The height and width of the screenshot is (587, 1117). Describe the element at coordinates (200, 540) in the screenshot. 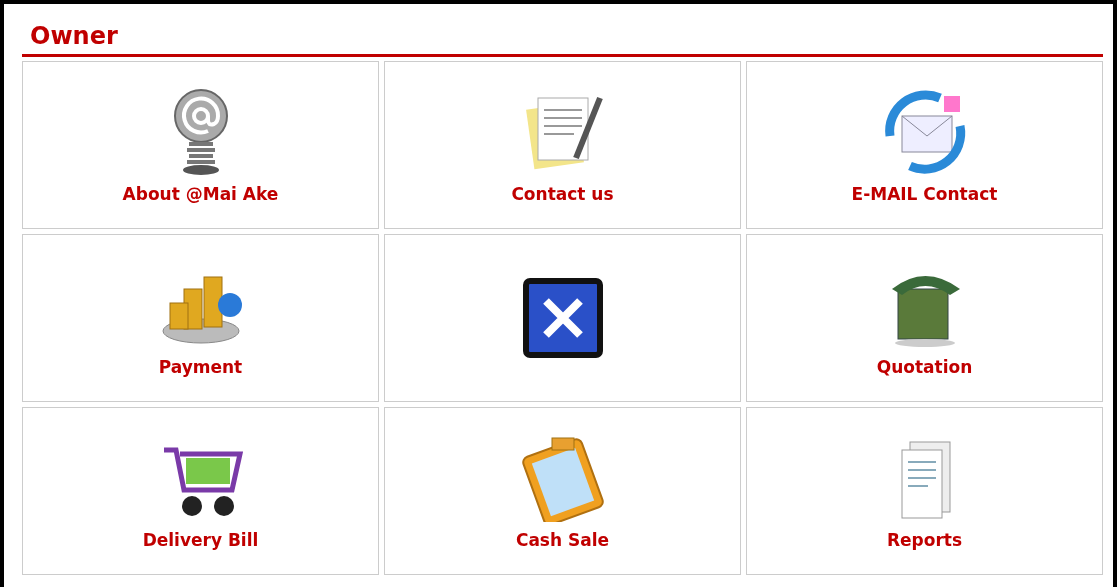

I see `tile-label: Delivery Bill` at that location.